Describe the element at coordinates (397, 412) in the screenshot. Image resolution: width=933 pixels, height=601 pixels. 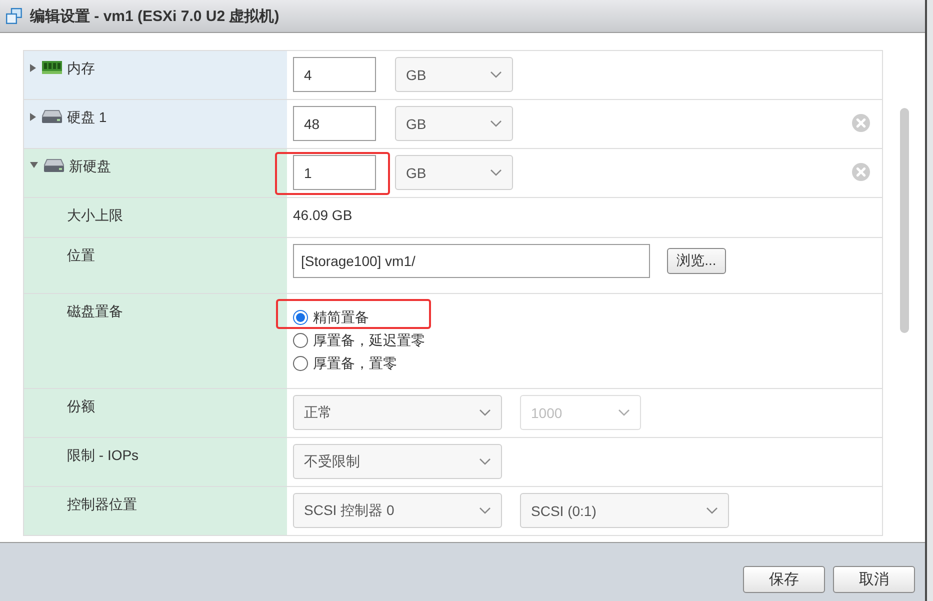
I see `dropdown: 正常` at that location.